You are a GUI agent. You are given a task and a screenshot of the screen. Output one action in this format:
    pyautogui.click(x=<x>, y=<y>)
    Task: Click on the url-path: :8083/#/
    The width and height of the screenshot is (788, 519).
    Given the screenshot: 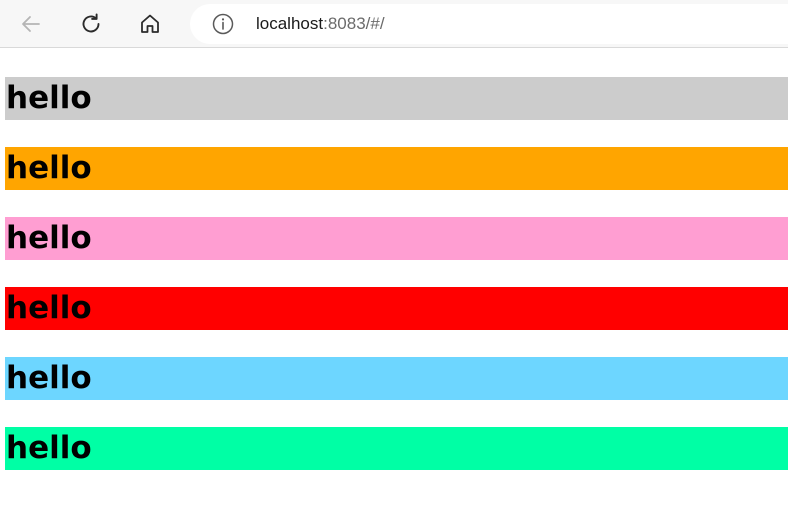 What is the action you would take?
    pyautogui.click(x=354, y=23)
    